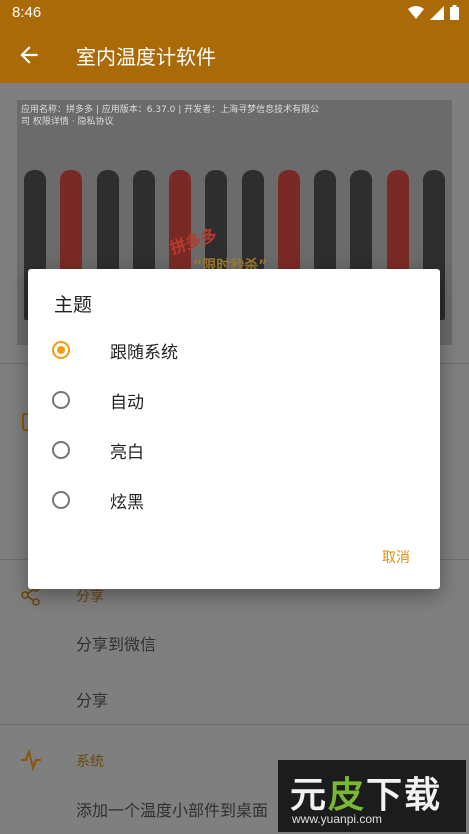 The width and height of the screenshot is (469, 834). Describe the element at coordinates (90, 597) in the screenshot. I see `section-share-label: 分享` at that location.